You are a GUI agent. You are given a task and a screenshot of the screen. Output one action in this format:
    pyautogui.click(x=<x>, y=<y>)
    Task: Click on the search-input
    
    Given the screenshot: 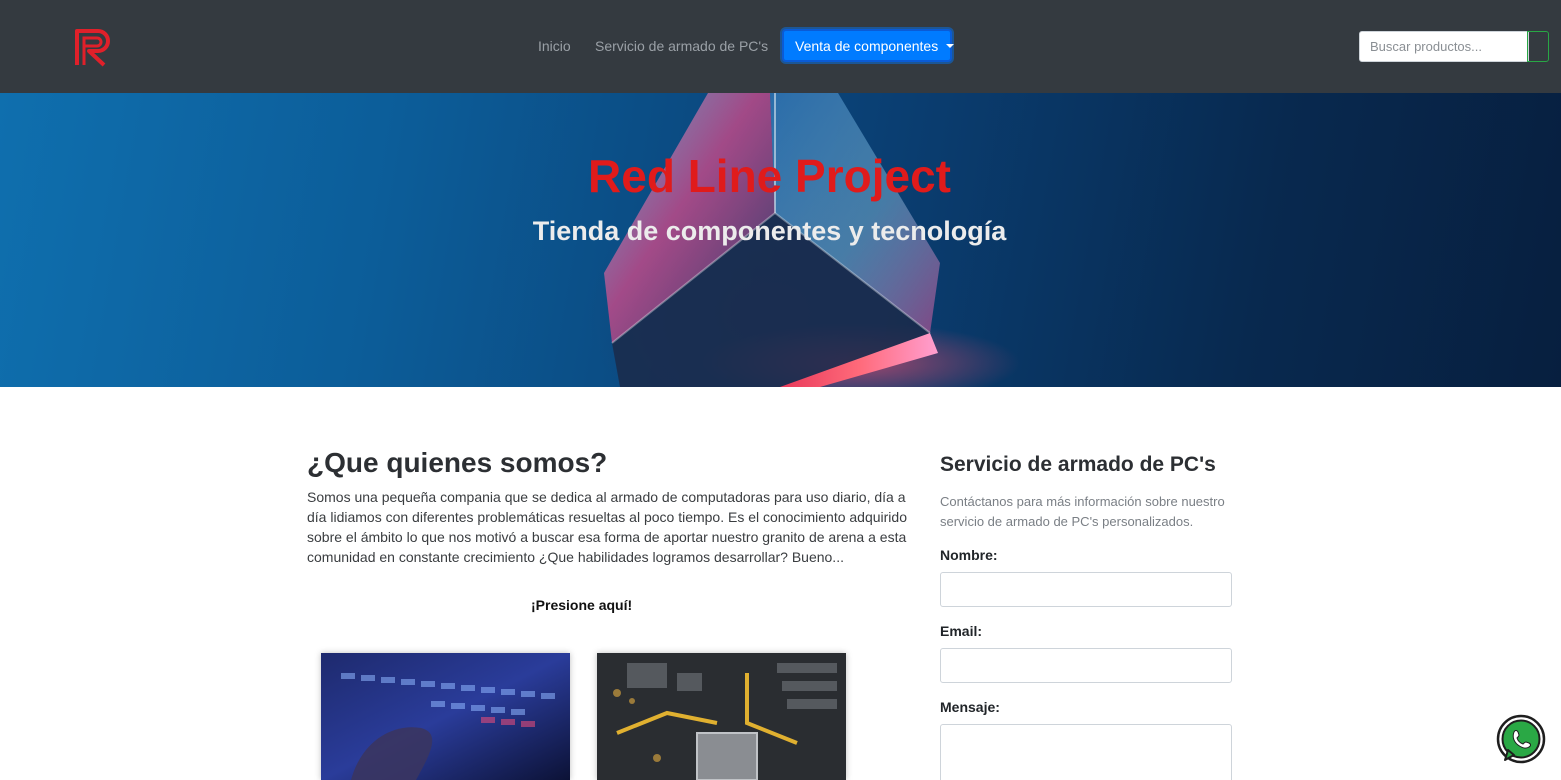 What is the action you would take?
    pyautogui.click(x=1444, y=46)
    